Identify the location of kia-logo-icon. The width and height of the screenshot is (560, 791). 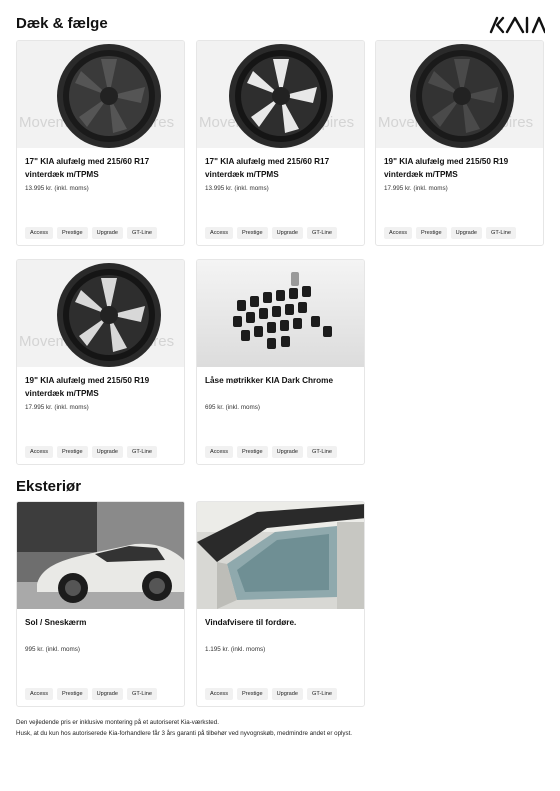
(517, 25).